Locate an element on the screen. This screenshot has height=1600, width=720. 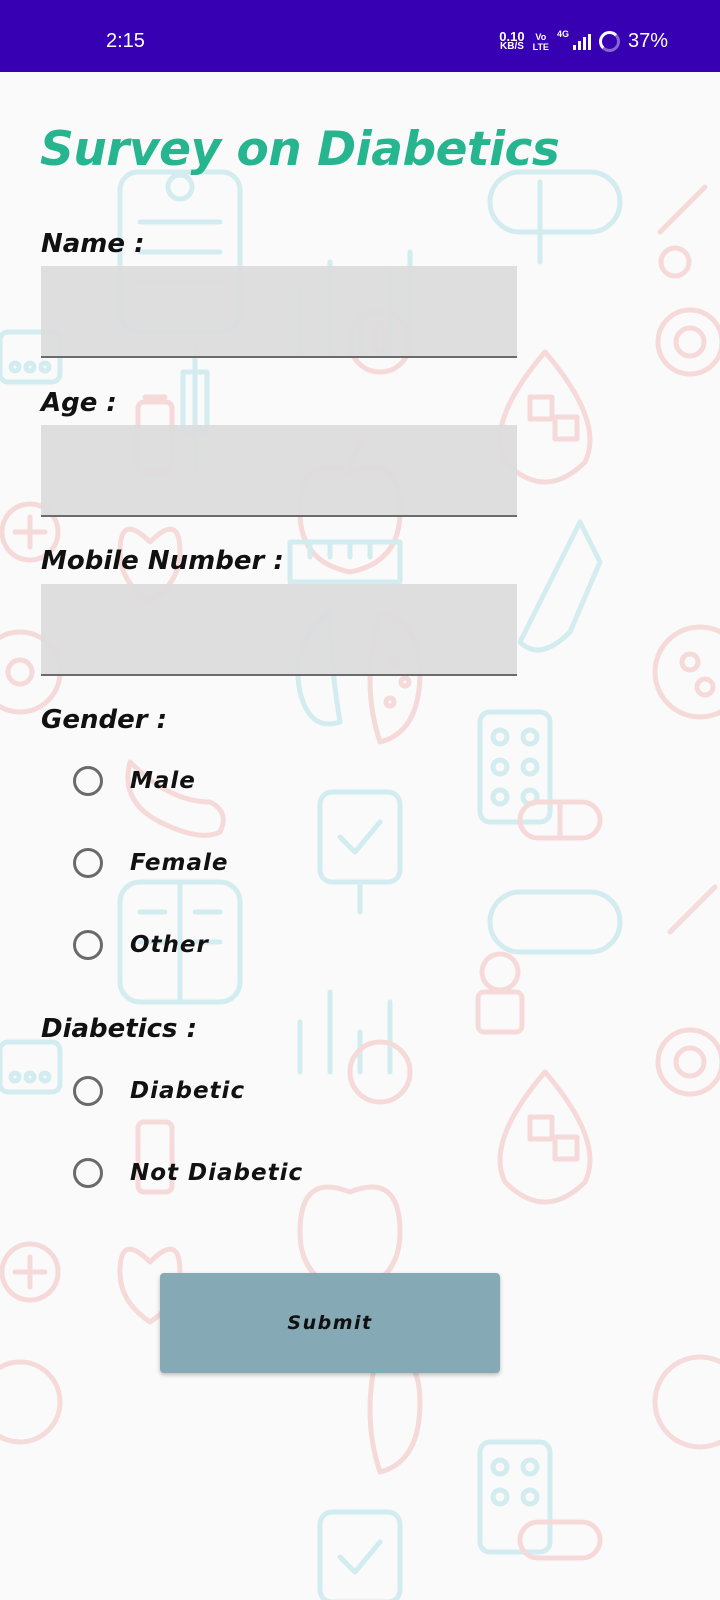
page-title: Survey on Diabetics is located at coordinates (300, 149).